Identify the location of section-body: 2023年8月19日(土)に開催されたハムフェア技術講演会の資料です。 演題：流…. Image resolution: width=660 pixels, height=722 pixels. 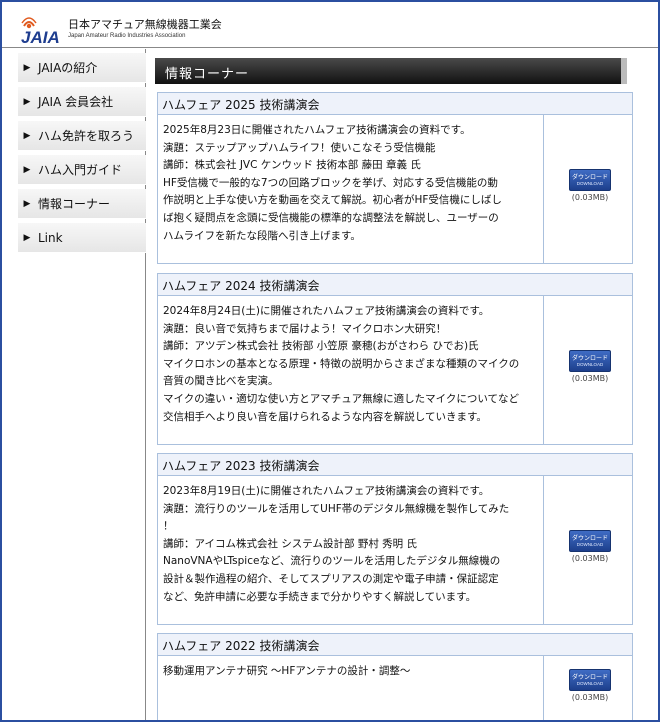
(395, 550).